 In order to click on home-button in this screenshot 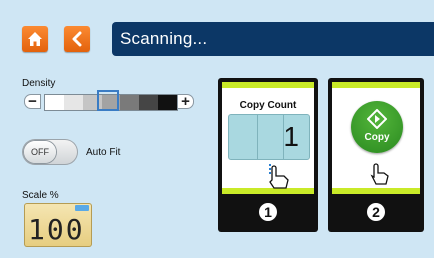, I will do `click(35, 39)`.